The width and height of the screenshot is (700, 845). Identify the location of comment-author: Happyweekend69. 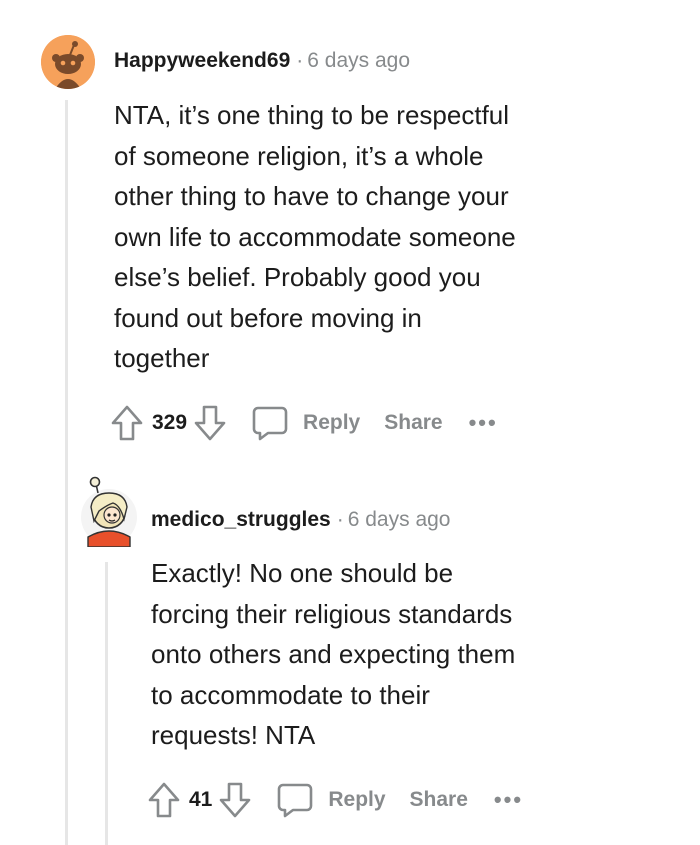
(202, 60).